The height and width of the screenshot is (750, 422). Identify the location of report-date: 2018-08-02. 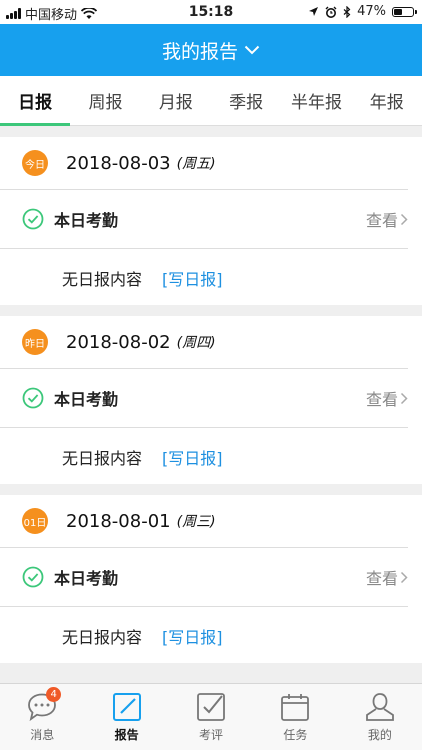
(118, 342).